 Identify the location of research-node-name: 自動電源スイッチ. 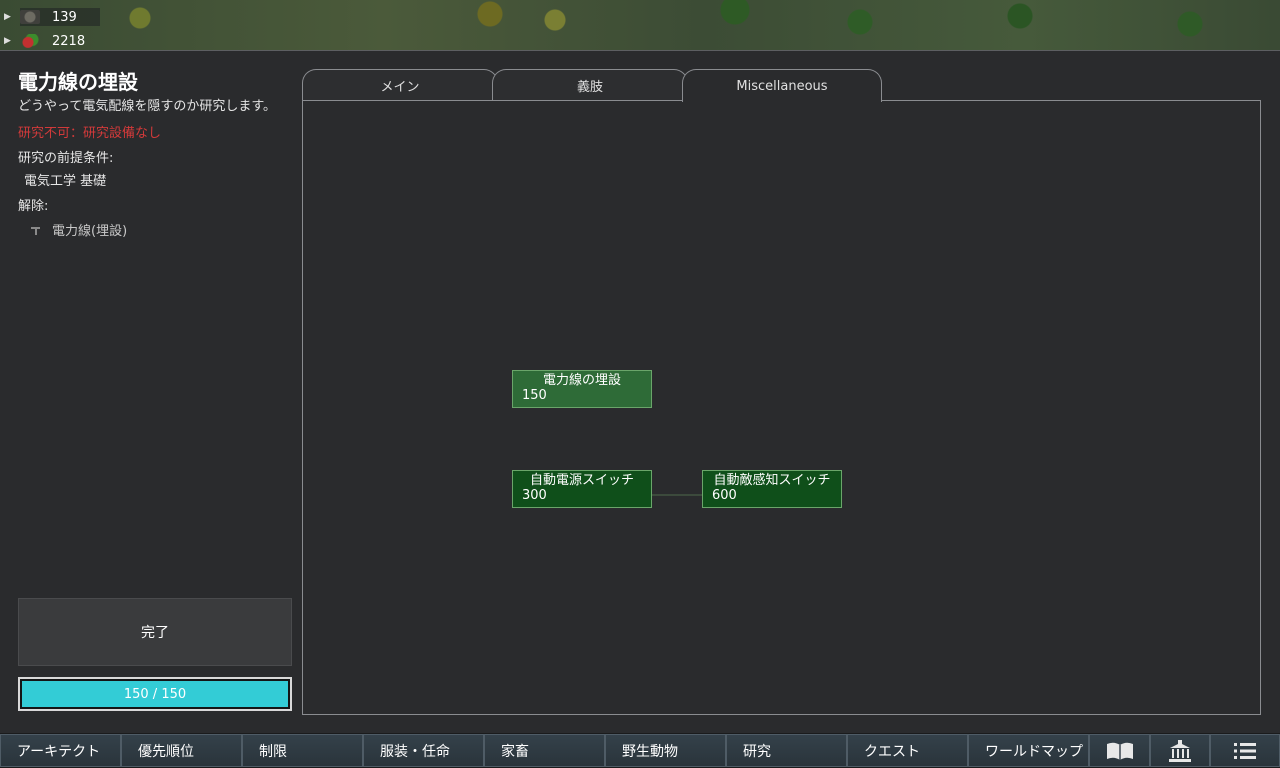
(581, 480).